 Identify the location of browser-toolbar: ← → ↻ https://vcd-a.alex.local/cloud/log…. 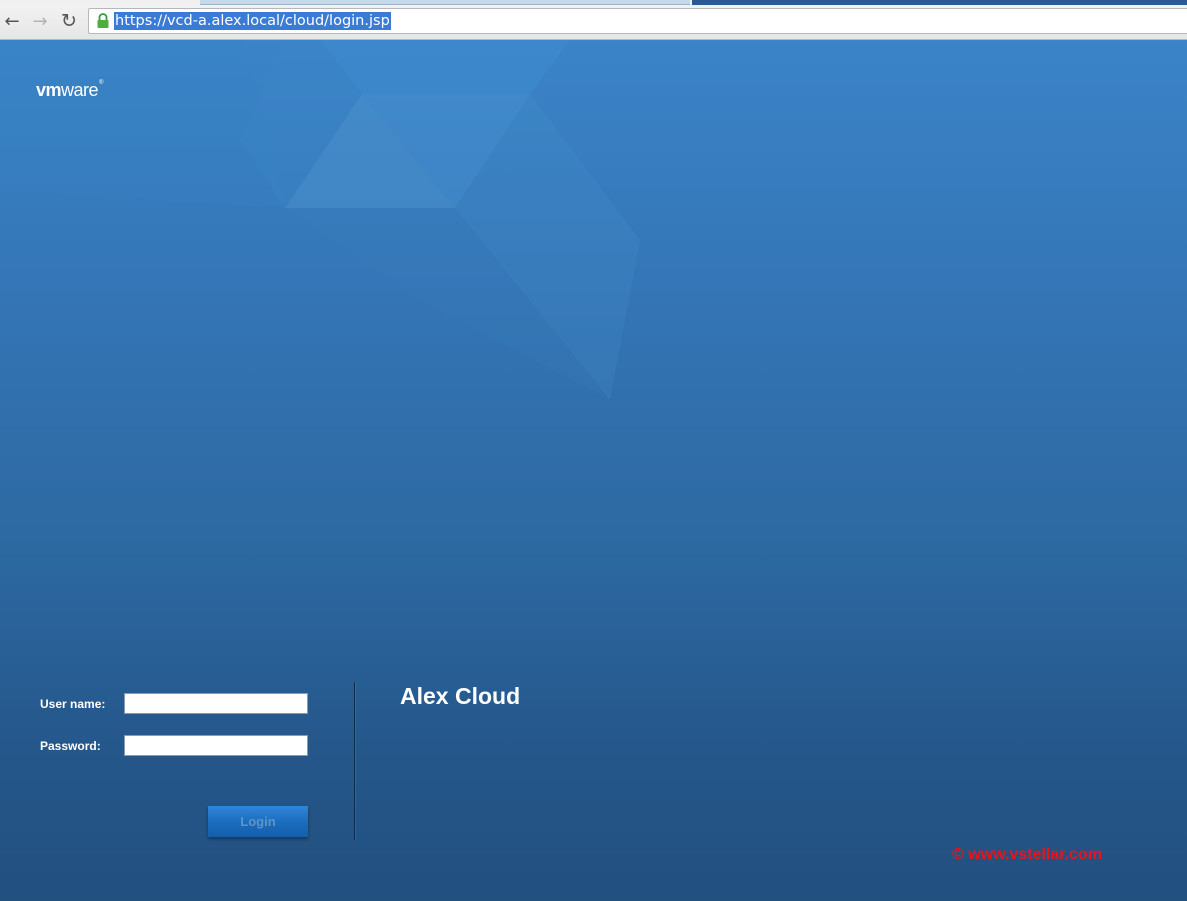
(593, 20).